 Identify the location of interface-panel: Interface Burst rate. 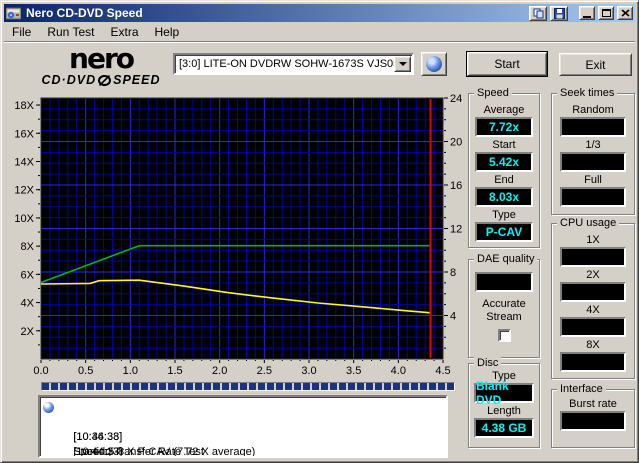
(593, 415).